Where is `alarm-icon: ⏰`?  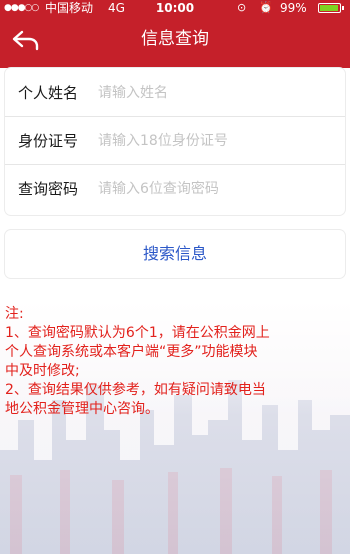
alarm-icon: ⏰ is located at coordinates (266, 7).